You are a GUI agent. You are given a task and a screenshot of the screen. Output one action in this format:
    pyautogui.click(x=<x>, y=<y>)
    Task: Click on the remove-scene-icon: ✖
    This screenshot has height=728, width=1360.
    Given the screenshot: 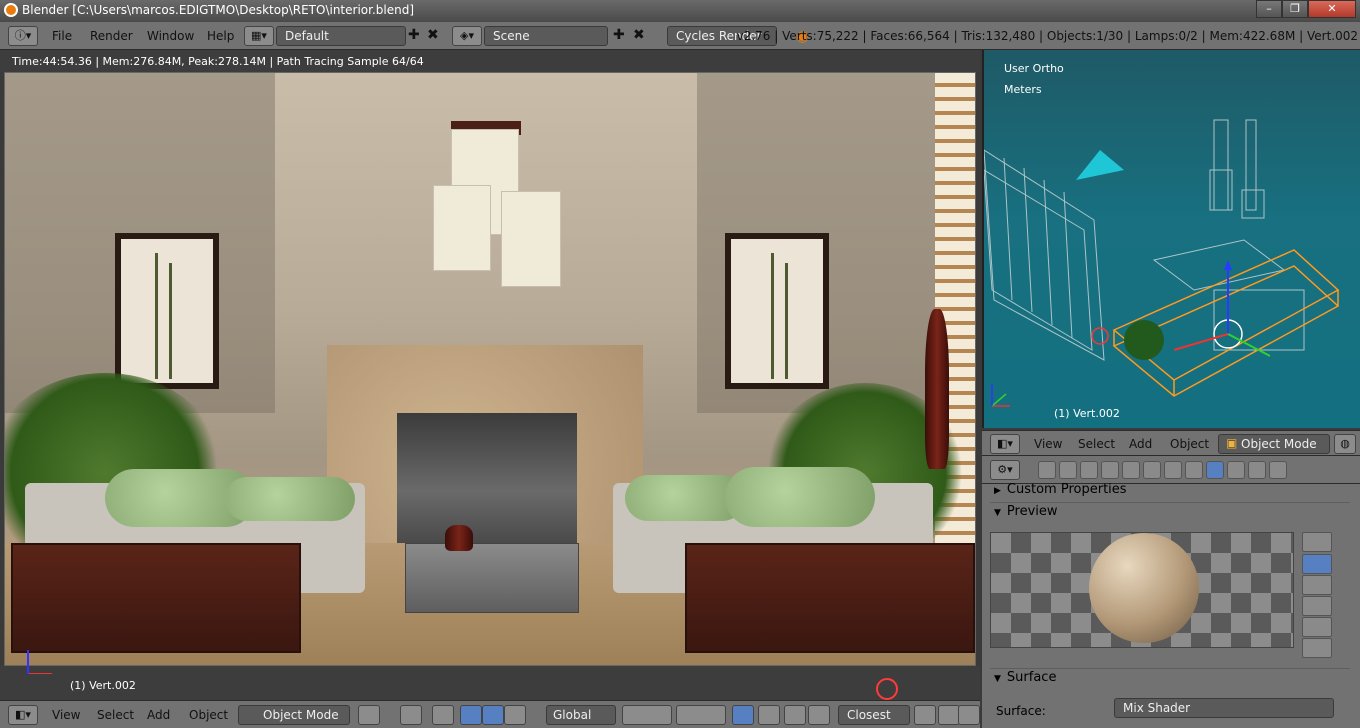 What is the action you would take?
    pyautogui.click(x=639, y=35)
    